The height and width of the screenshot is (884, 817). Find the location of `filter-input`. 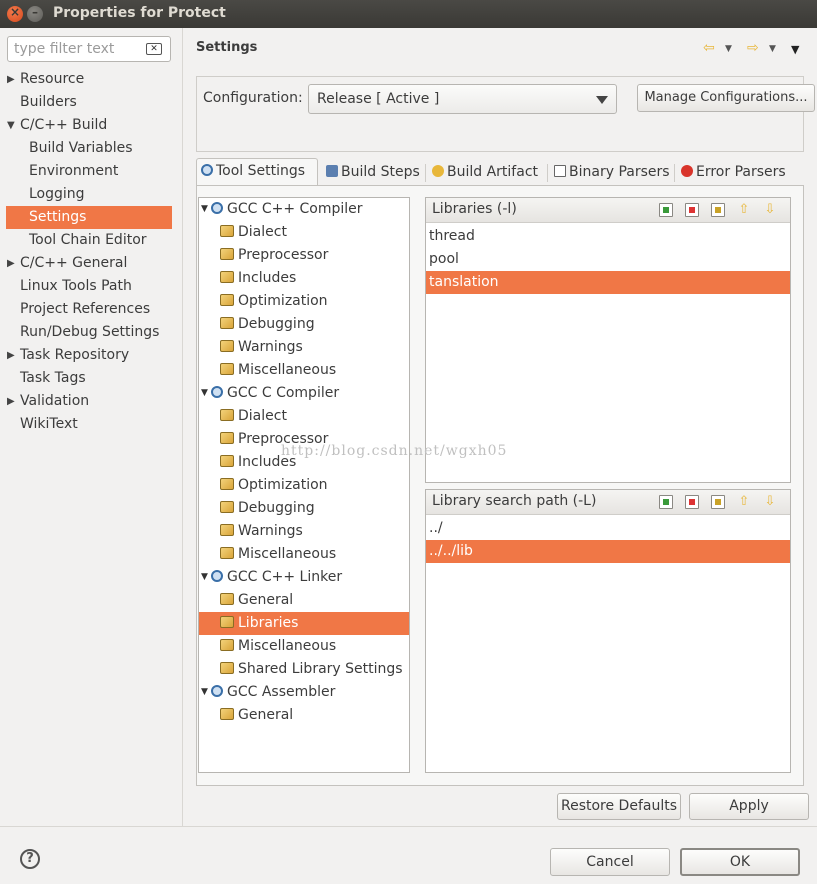

filter-input is located at coordinates (78, 49).